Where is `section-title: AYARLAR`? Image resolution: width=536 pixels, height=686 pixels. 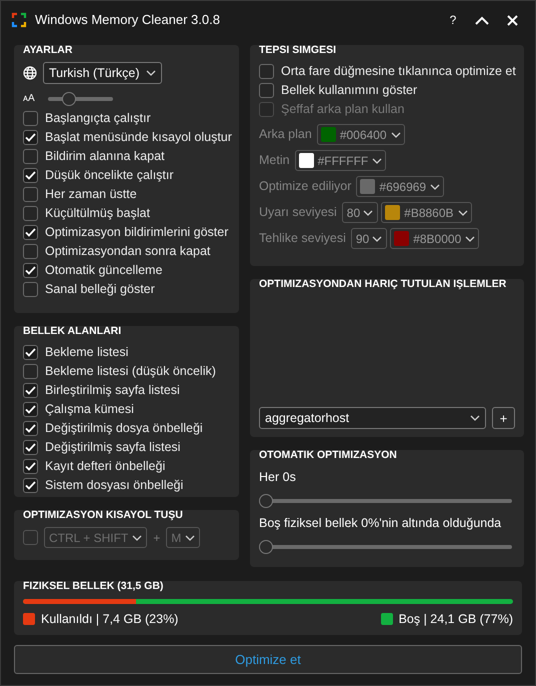 section-title: AYARLAR is located at coordinates (48, 50).